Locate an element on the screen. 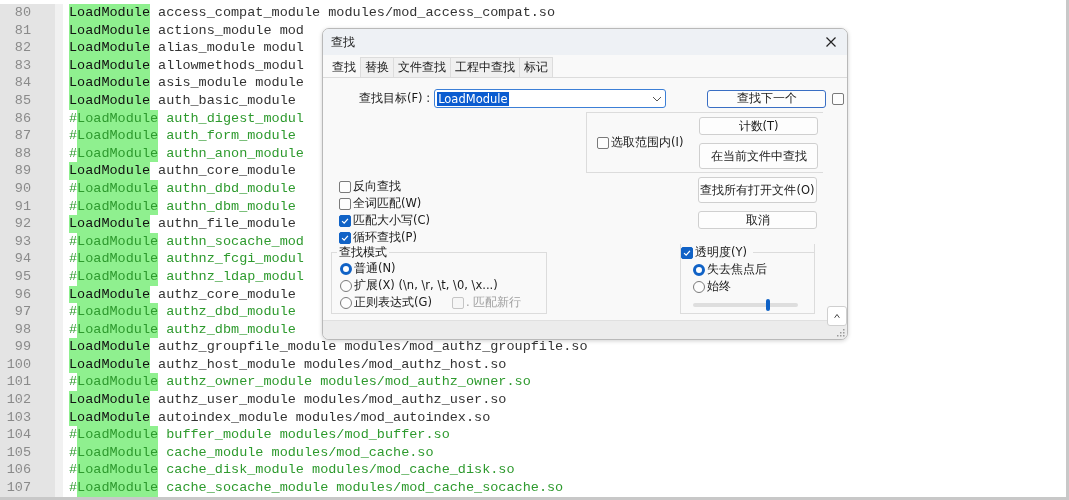 The width and height of the screenshot is (1069, 500). tab: 标记 is located at coordinates (536, 67).